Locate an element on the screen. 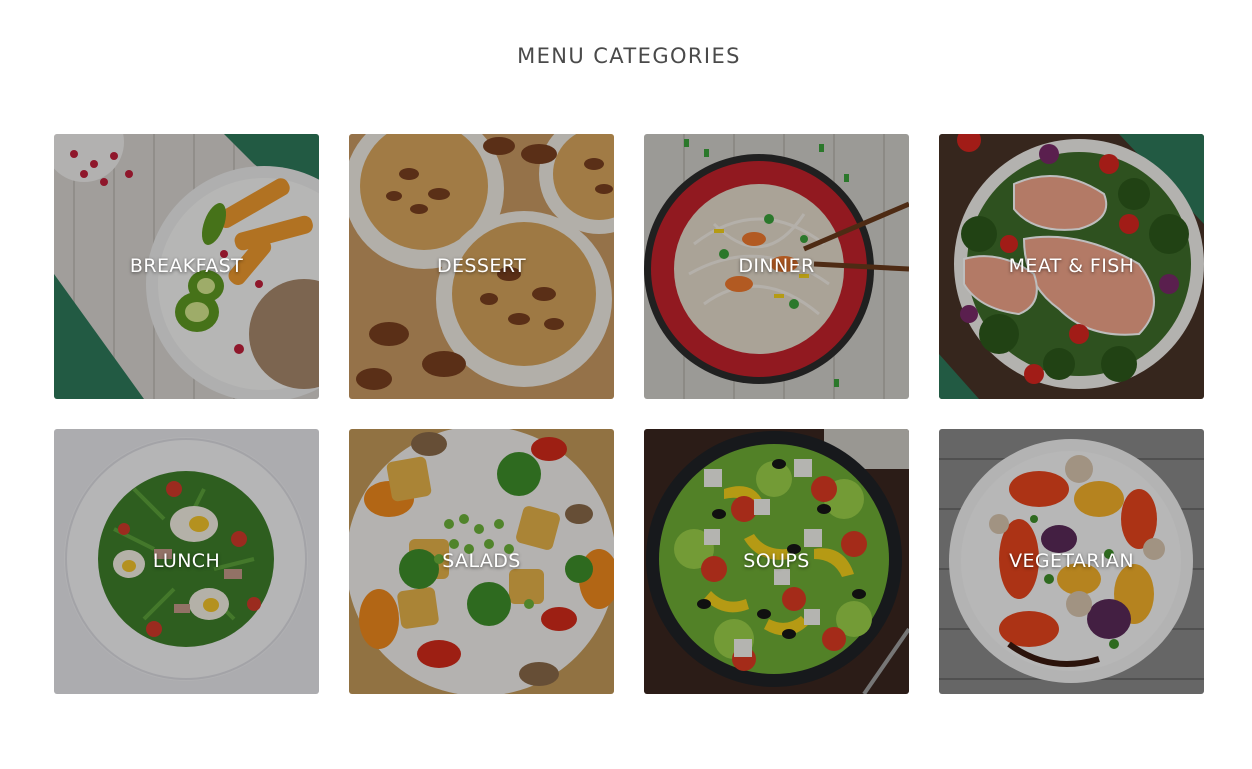 The image size is (1252, 769). category-label: MEAT & FISH is located at coordinates (1071, 266).